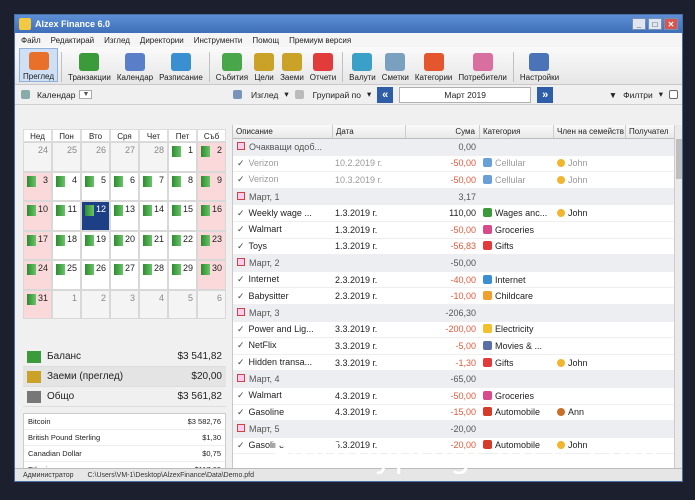  What do you see at coordinates (457, 396) in the screenshot?
I see `transaction-row: ✓ Walmart 4.3.2019 г. -50,00 Groceries` at bounding box center [457, 396].